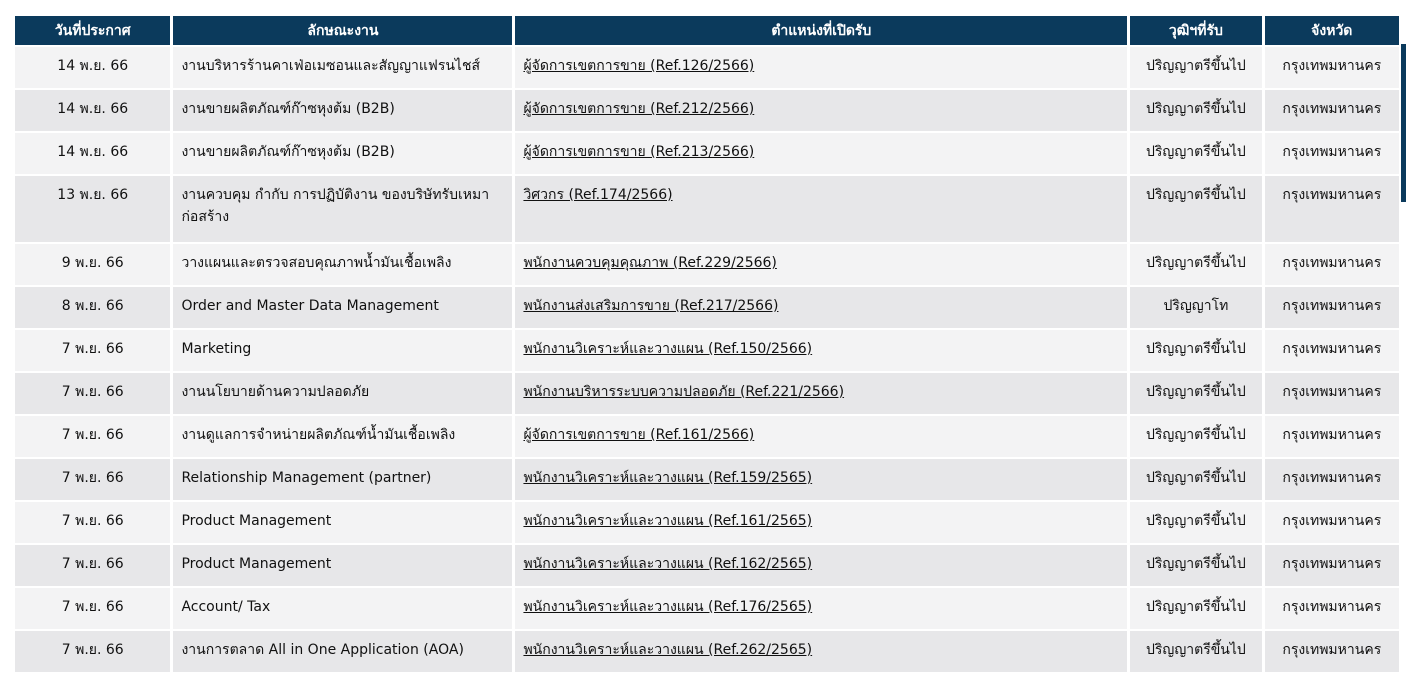 This screenshot has height=693, width=1417. What do you see at coordinates (343, 651) in the screenshot?
I see `job-type: งานการตลาด All in One Application (AOA)` at bounding box center [343, 651].